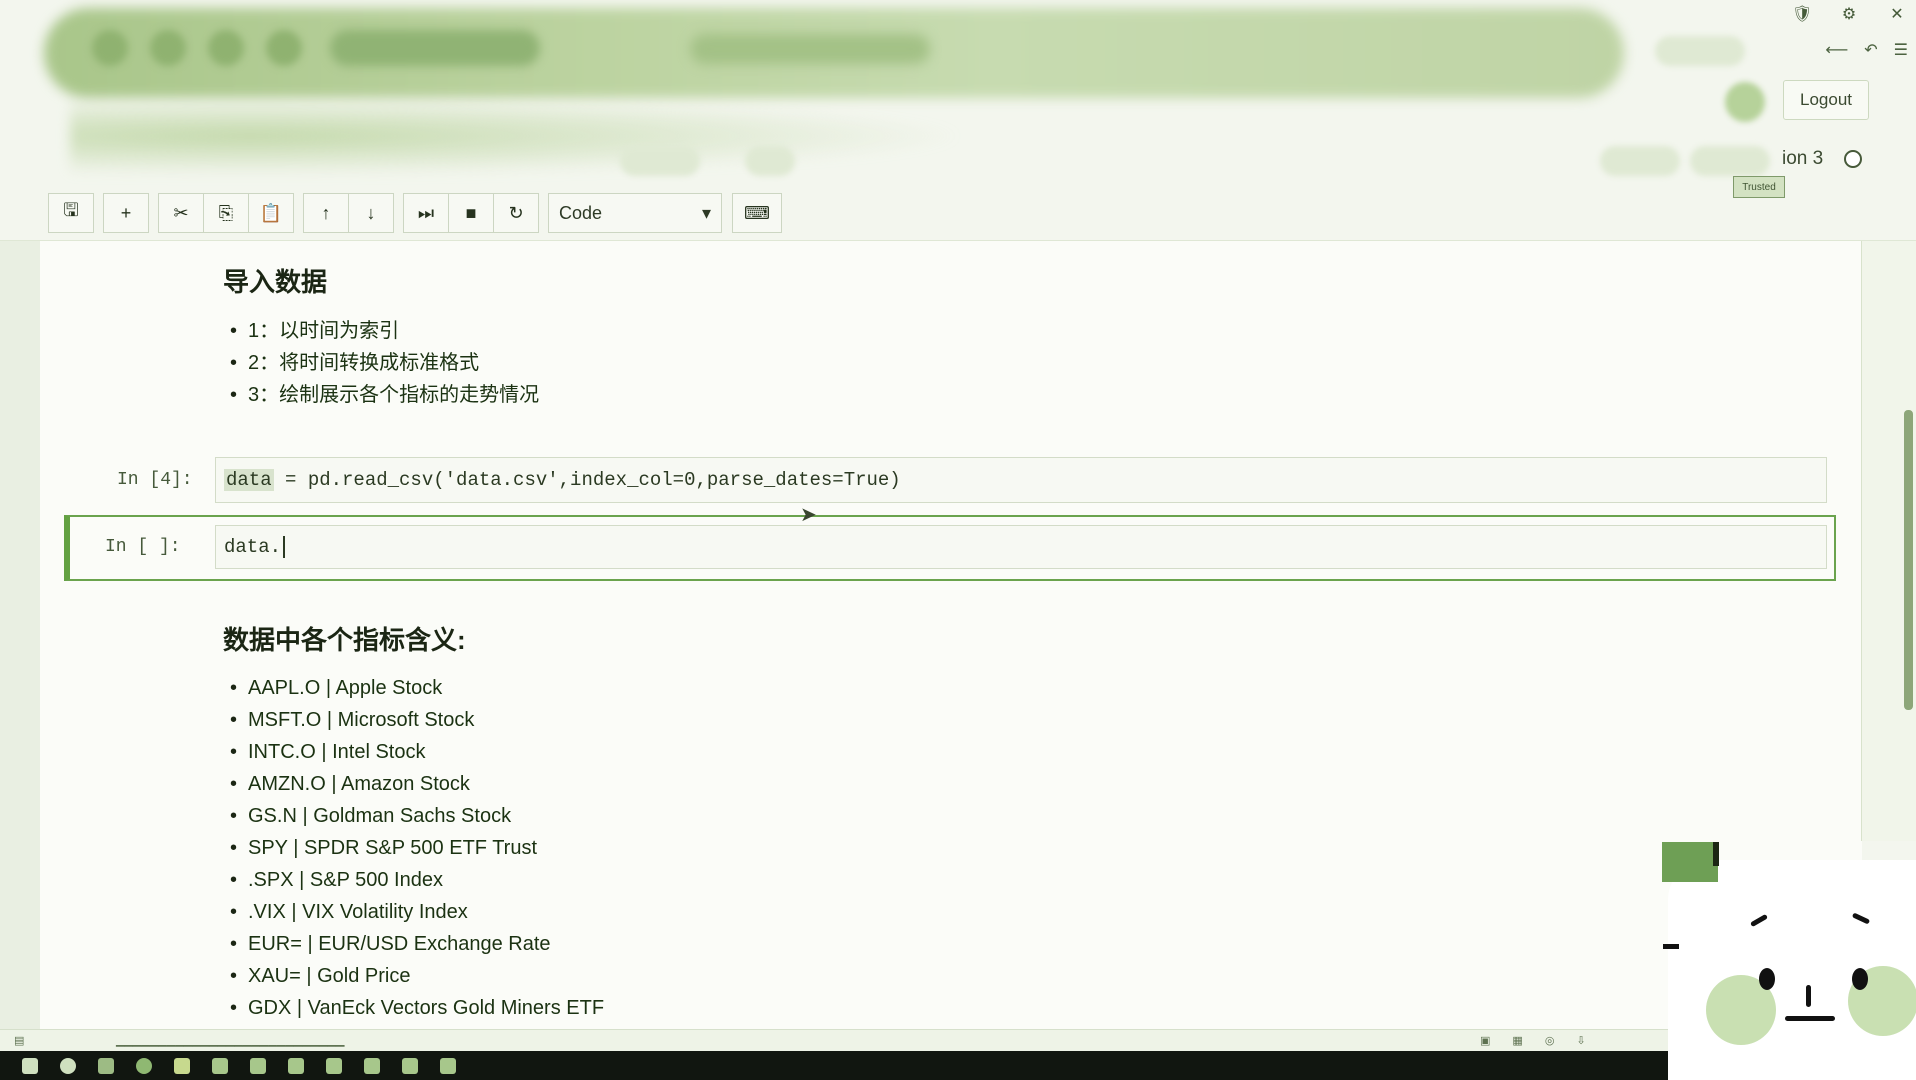 The width and height of the screenshot is (1916, 1080). Describe the element at coordinates (1908, 560) in the screenshot. I see `scrollbar-thumb` at that location.